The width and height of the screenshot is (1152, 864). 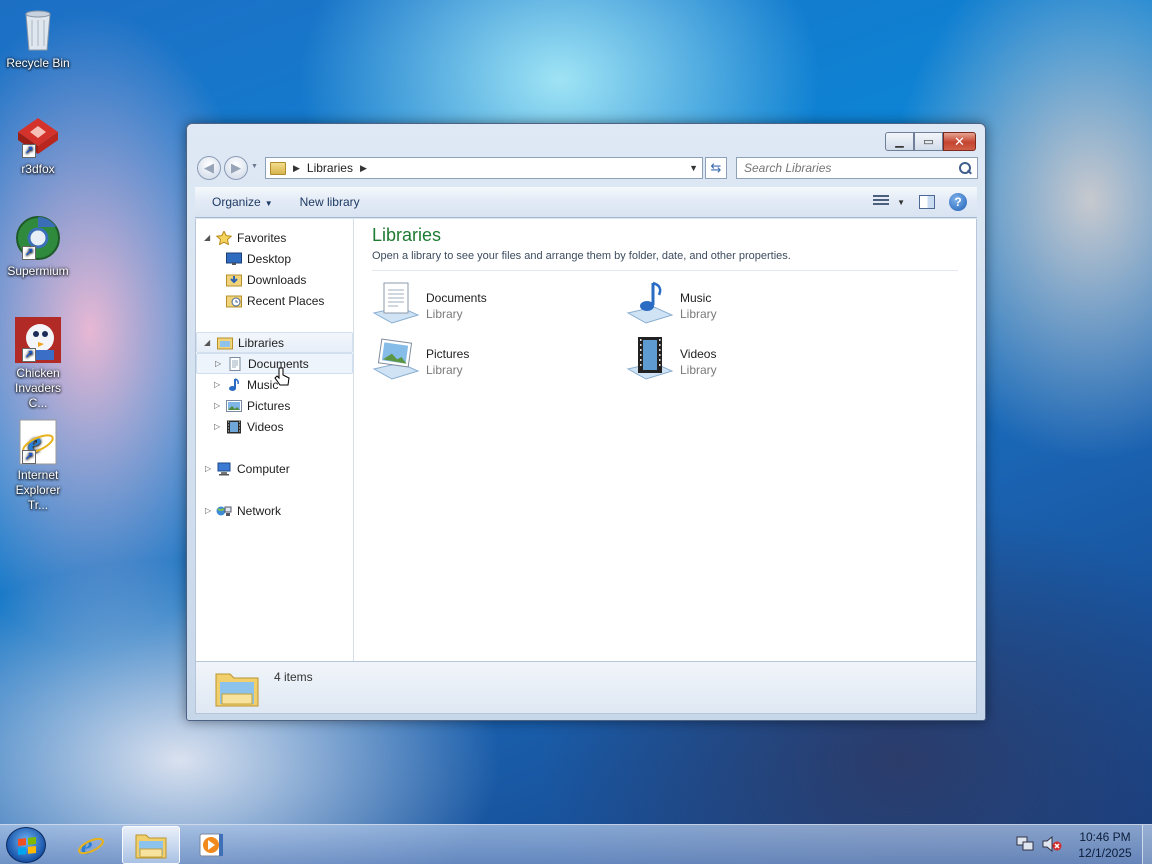 What do you see at coordinates (26, 845) in the screenshot?
I see `start-button` at bounding box center [26, 845].